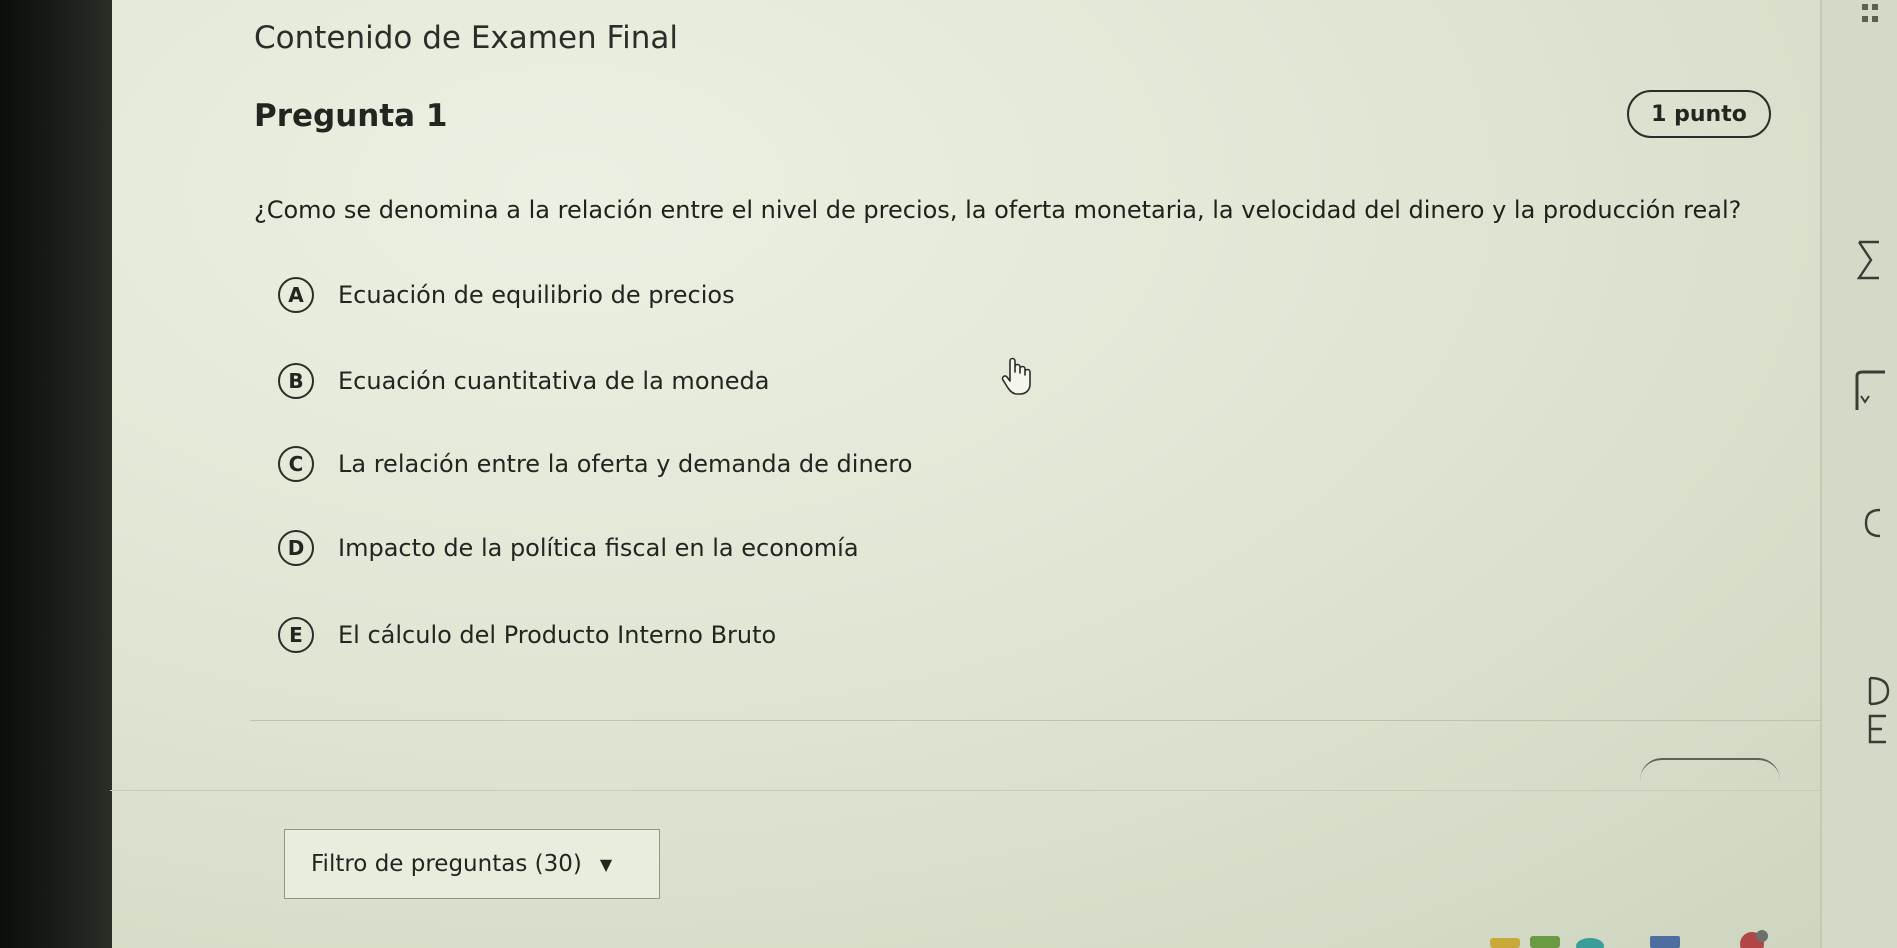  Describe the element at coordinates (1870, 390) in the screenshot. I see `bookmark-icon` at that location.